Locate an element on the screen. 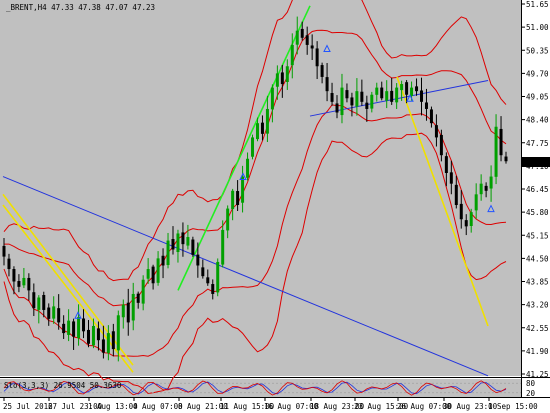 This screenshot has width=550, height=413. price-tick-label: 51.00 is located at coordinates (537, 27).